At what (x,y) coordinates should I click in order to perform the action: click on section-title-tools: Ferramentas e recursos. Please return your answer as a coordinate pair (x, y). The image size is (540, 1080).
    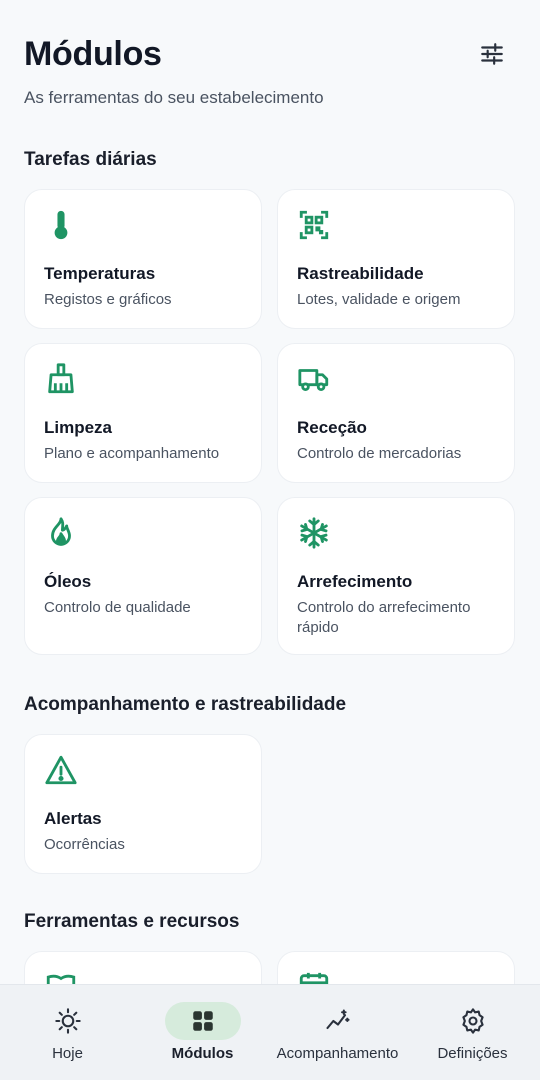
    Looking at the image, I should click on (132, 921).